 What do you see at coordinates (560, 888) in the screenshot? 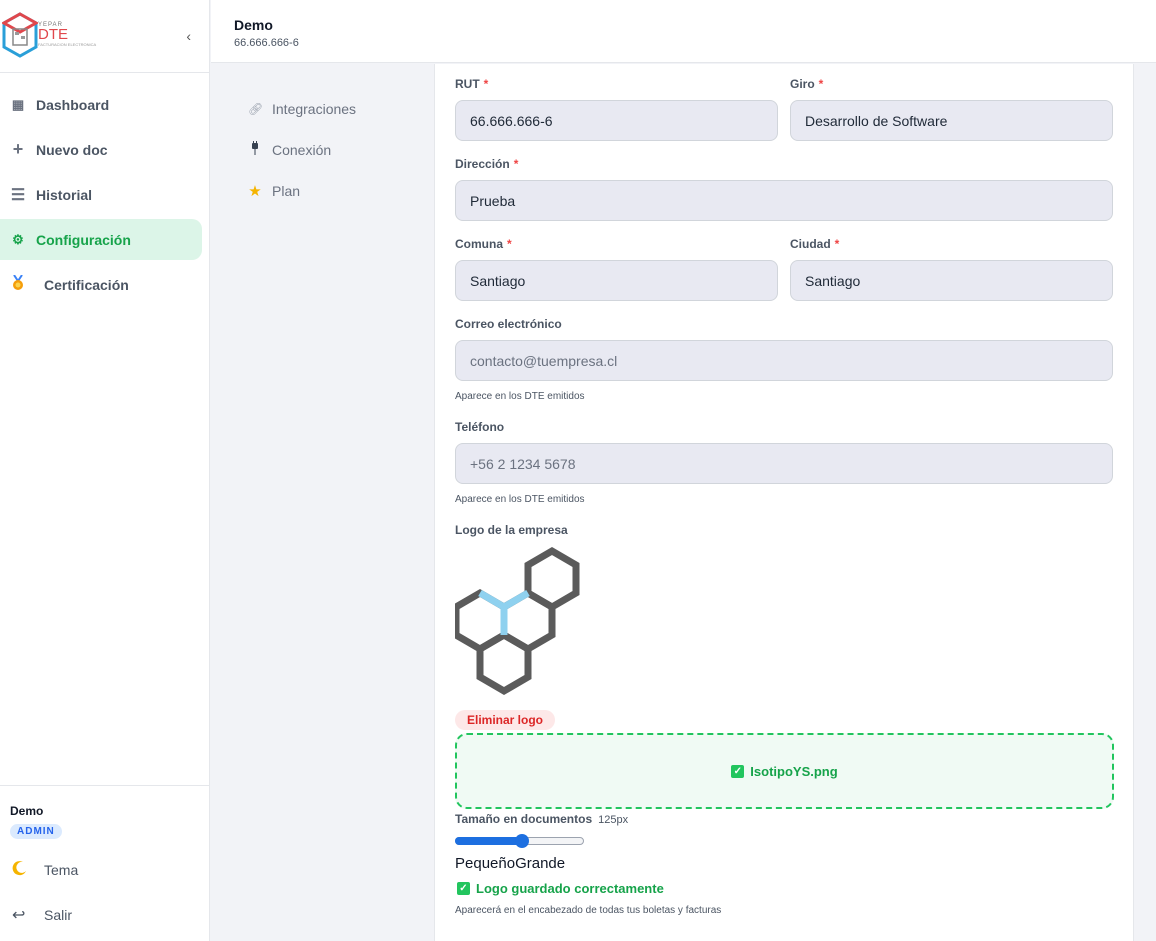
I see `logo-saved-message: ✓ Logo guardado correctamente` at bounding box center [560, 888].